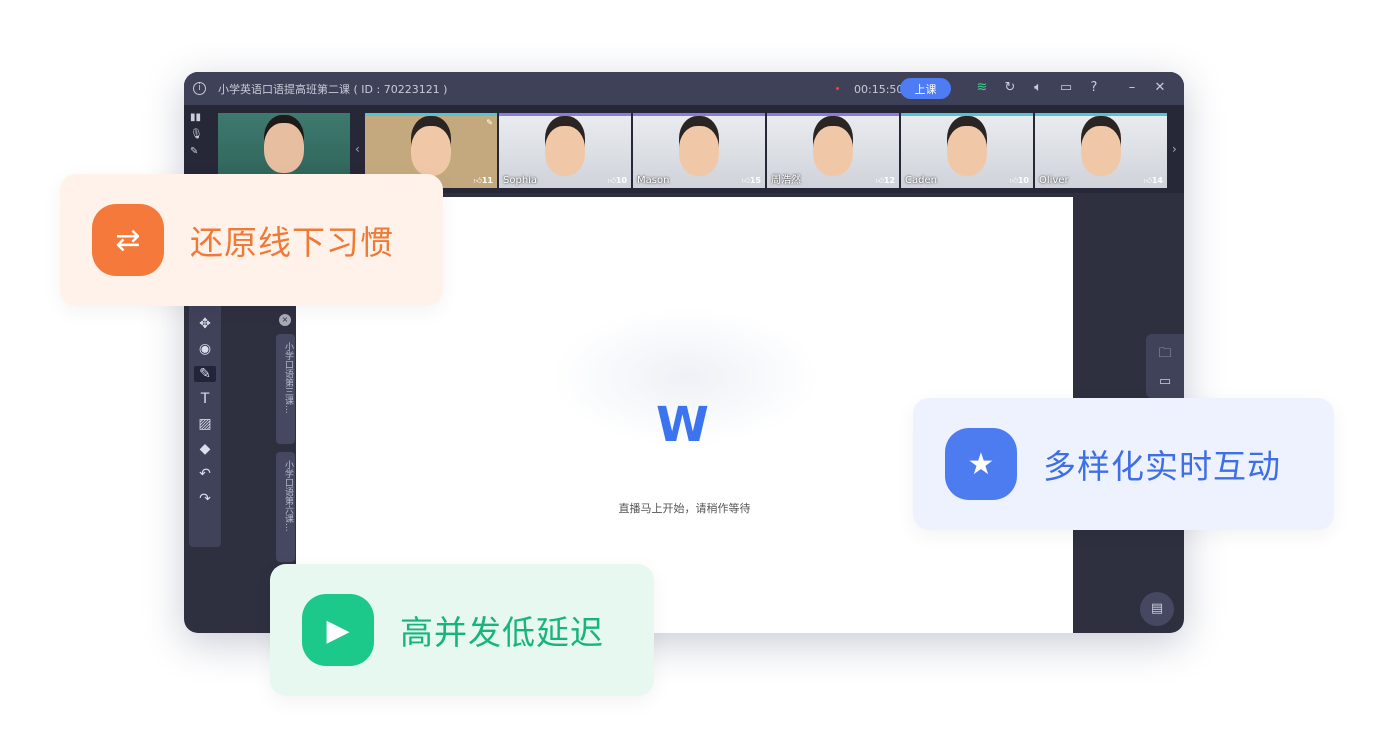 The height and width of the screenshot is (756, 1394). Describe the element at coordinates (1153, 180) in the screenshot. I see `likes-count: 👍︎14` at that location.